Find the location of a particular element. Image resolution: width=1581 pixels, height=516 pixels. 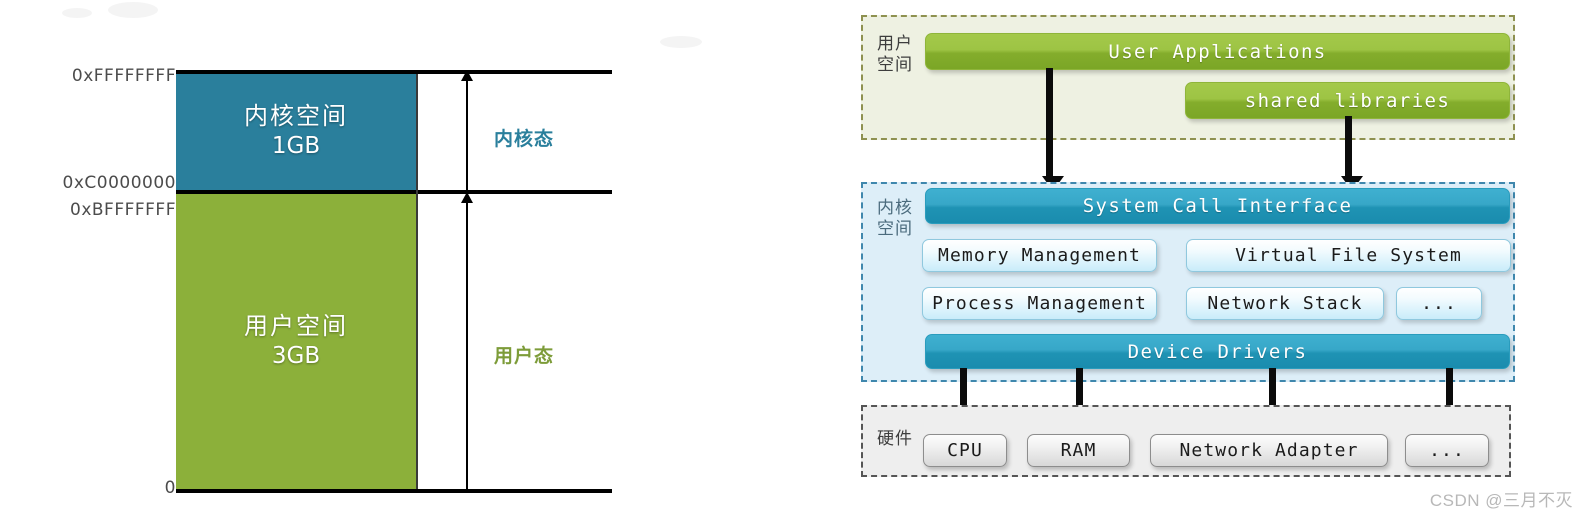

node-cpu: CPU is located at coordinates (965, 450).